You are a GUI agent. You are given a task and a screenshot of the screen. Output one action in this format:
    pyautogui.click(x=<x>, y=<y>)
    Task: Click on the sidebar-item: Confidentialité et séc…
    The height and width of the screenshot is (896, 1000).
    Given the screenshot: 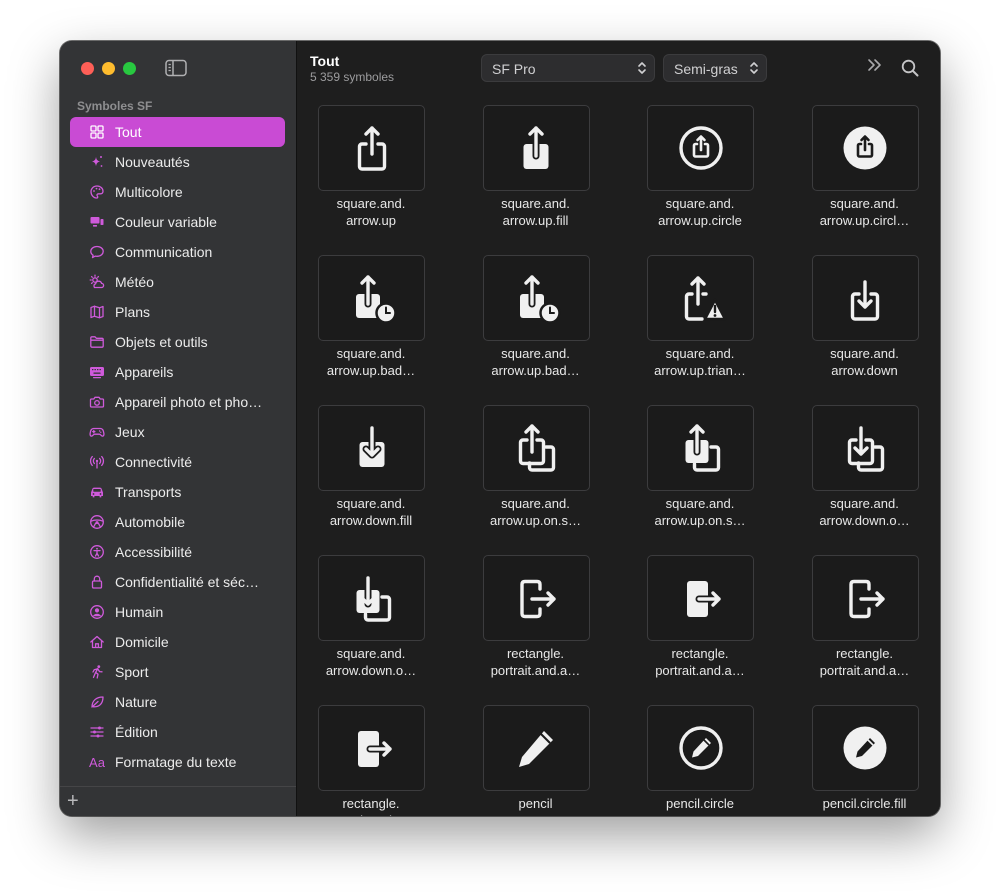 What is the action you would take?
    pyautogui.click(x=177, y=582)
    